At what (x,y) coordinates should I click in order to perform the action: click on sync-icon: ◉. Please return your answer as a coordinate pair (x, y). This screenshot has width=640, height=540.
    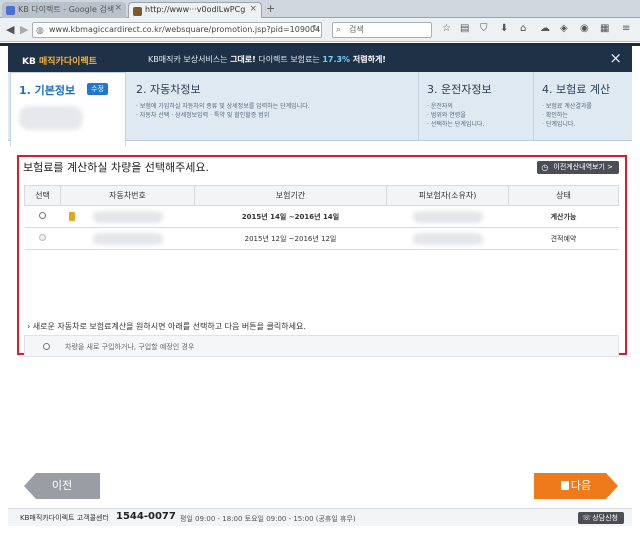
    Looking at the image, I should click on (584, 28).